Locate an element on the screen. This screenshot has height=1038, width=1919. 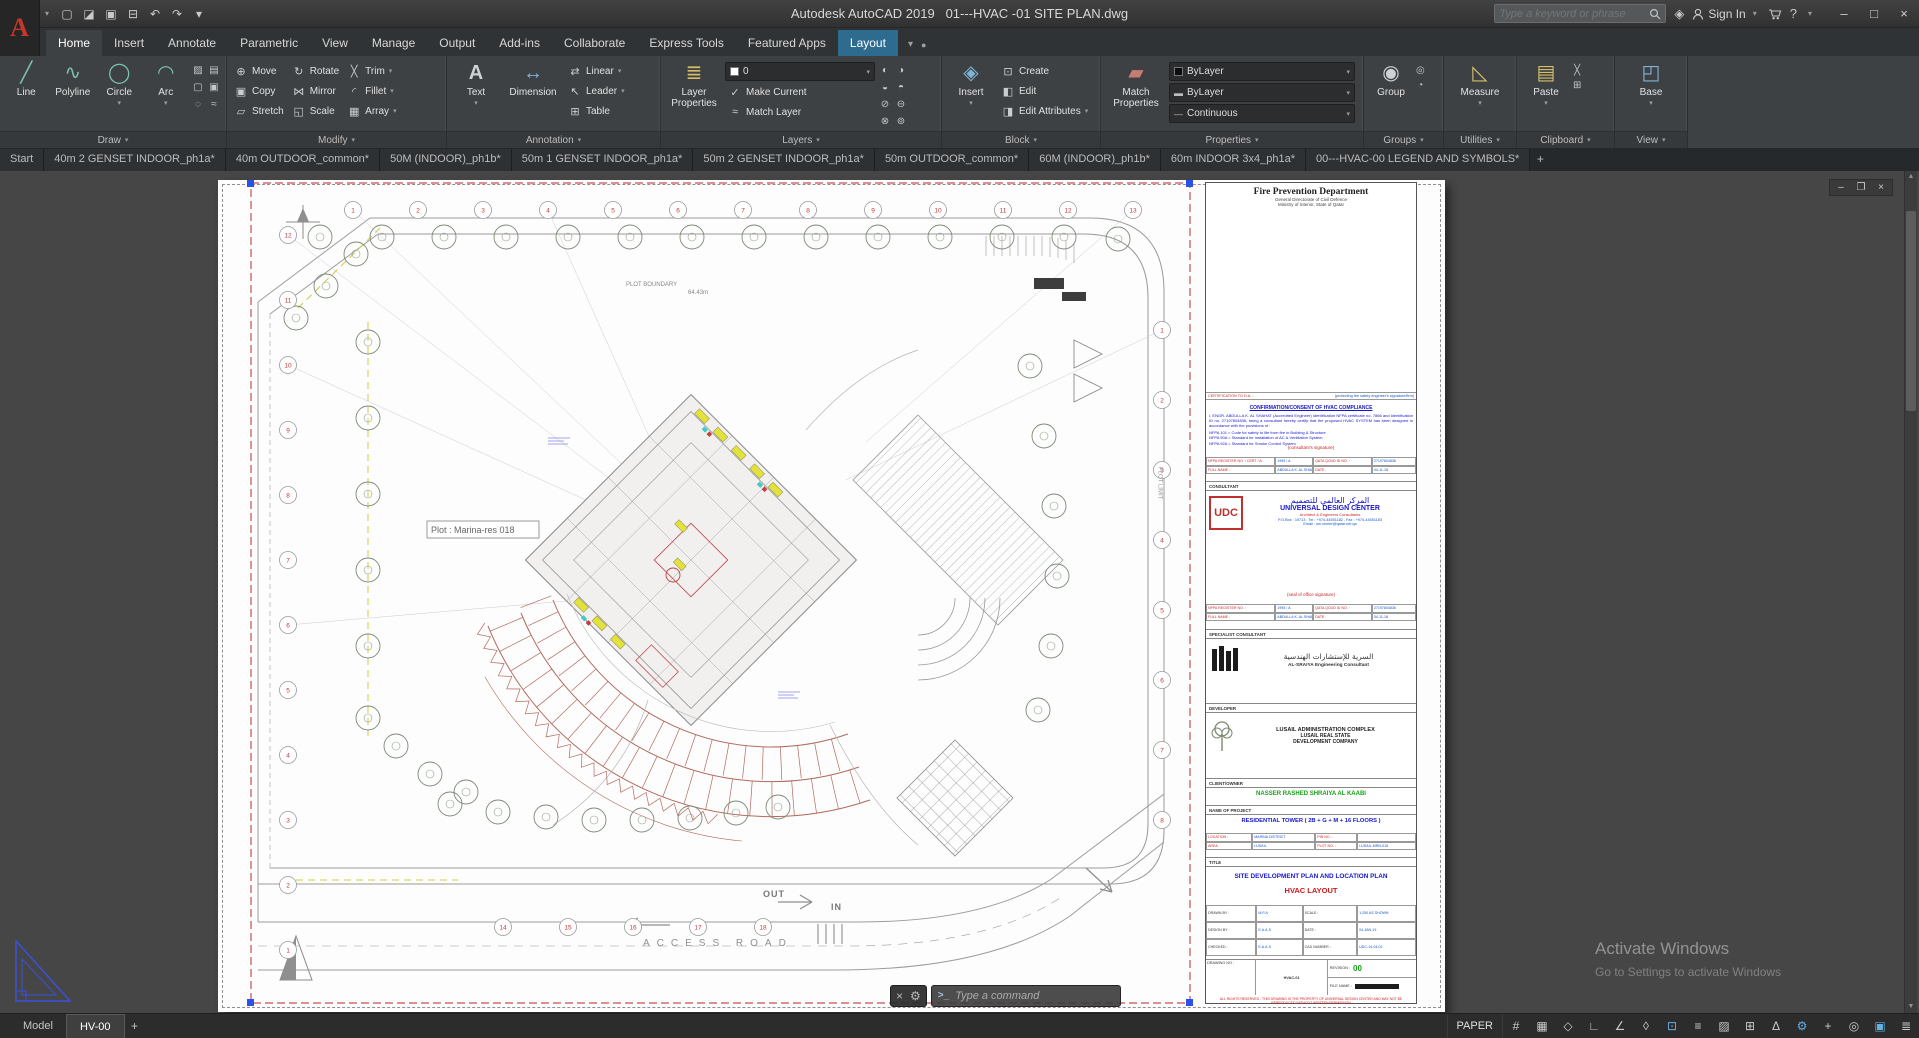
rotate-button: ↻ Rotate is located at coordinates (315, 71).